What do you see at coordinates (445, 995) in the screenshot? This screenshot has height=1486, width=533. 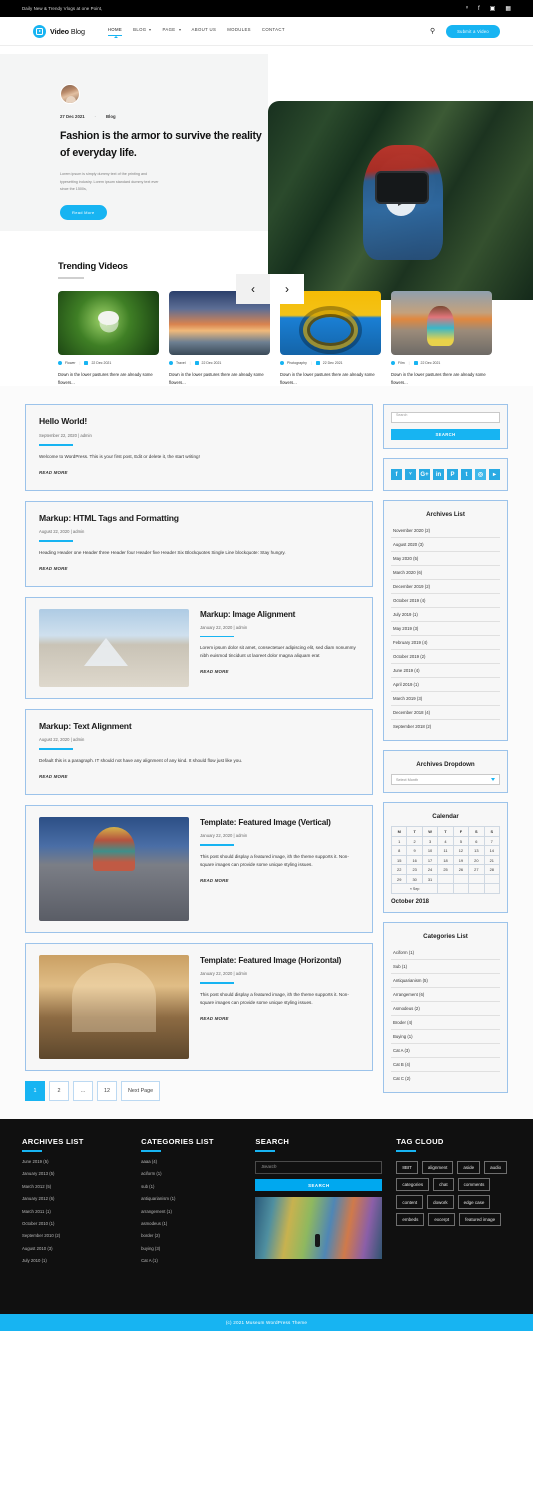 I see `category-item: Arrangement (6)` at bounding box center [445, 995].